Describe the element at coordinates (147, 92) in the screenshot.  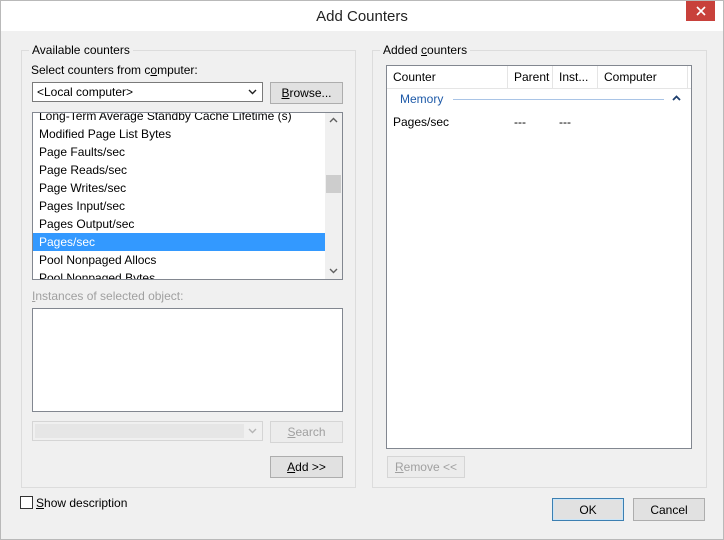
I see `computer-select: <Local computer>` at that location.